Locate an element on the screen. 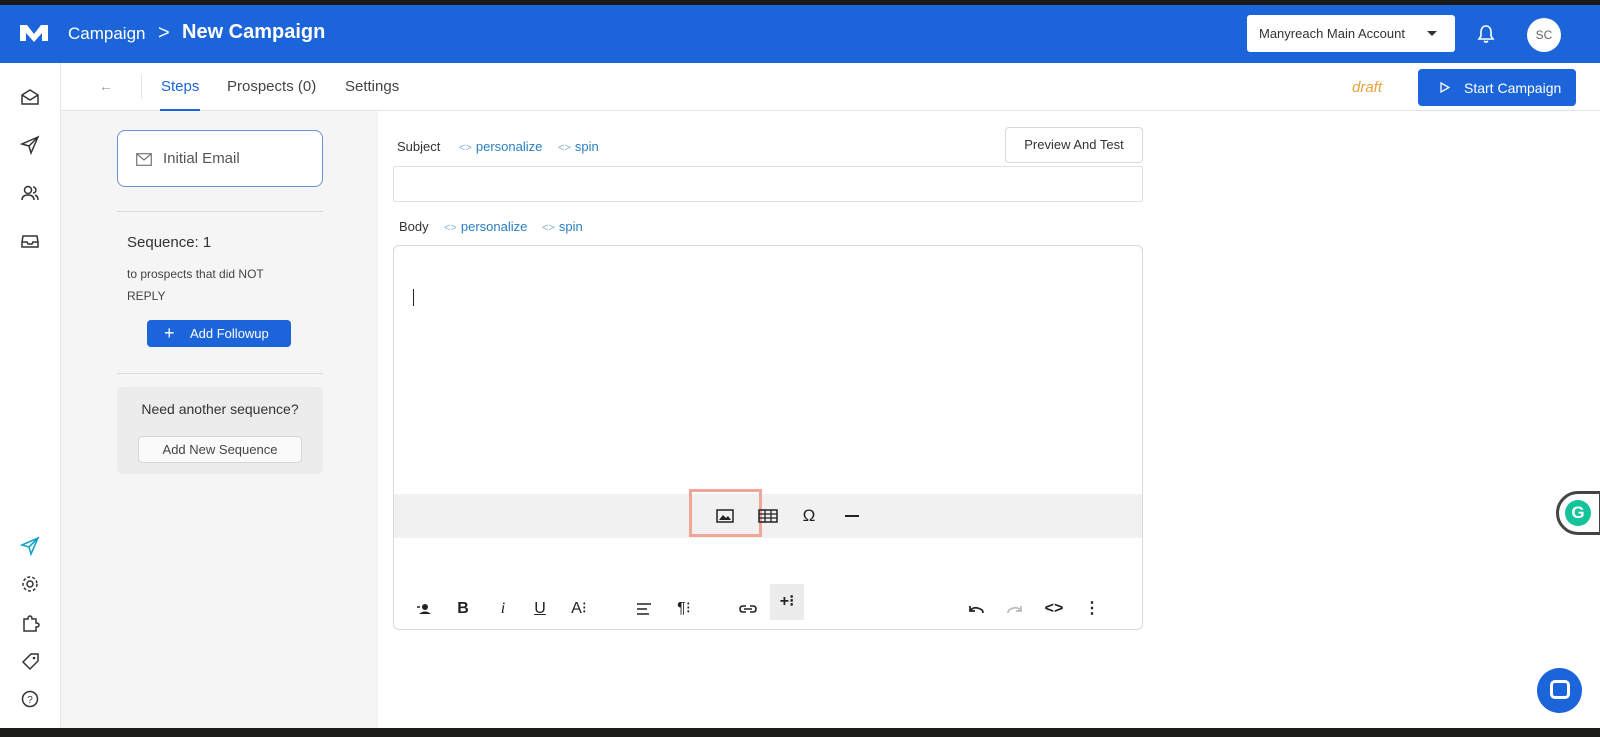 The height and width of the screenshot is (737, 1600). text-cursor is located at coordinates (413, 297).